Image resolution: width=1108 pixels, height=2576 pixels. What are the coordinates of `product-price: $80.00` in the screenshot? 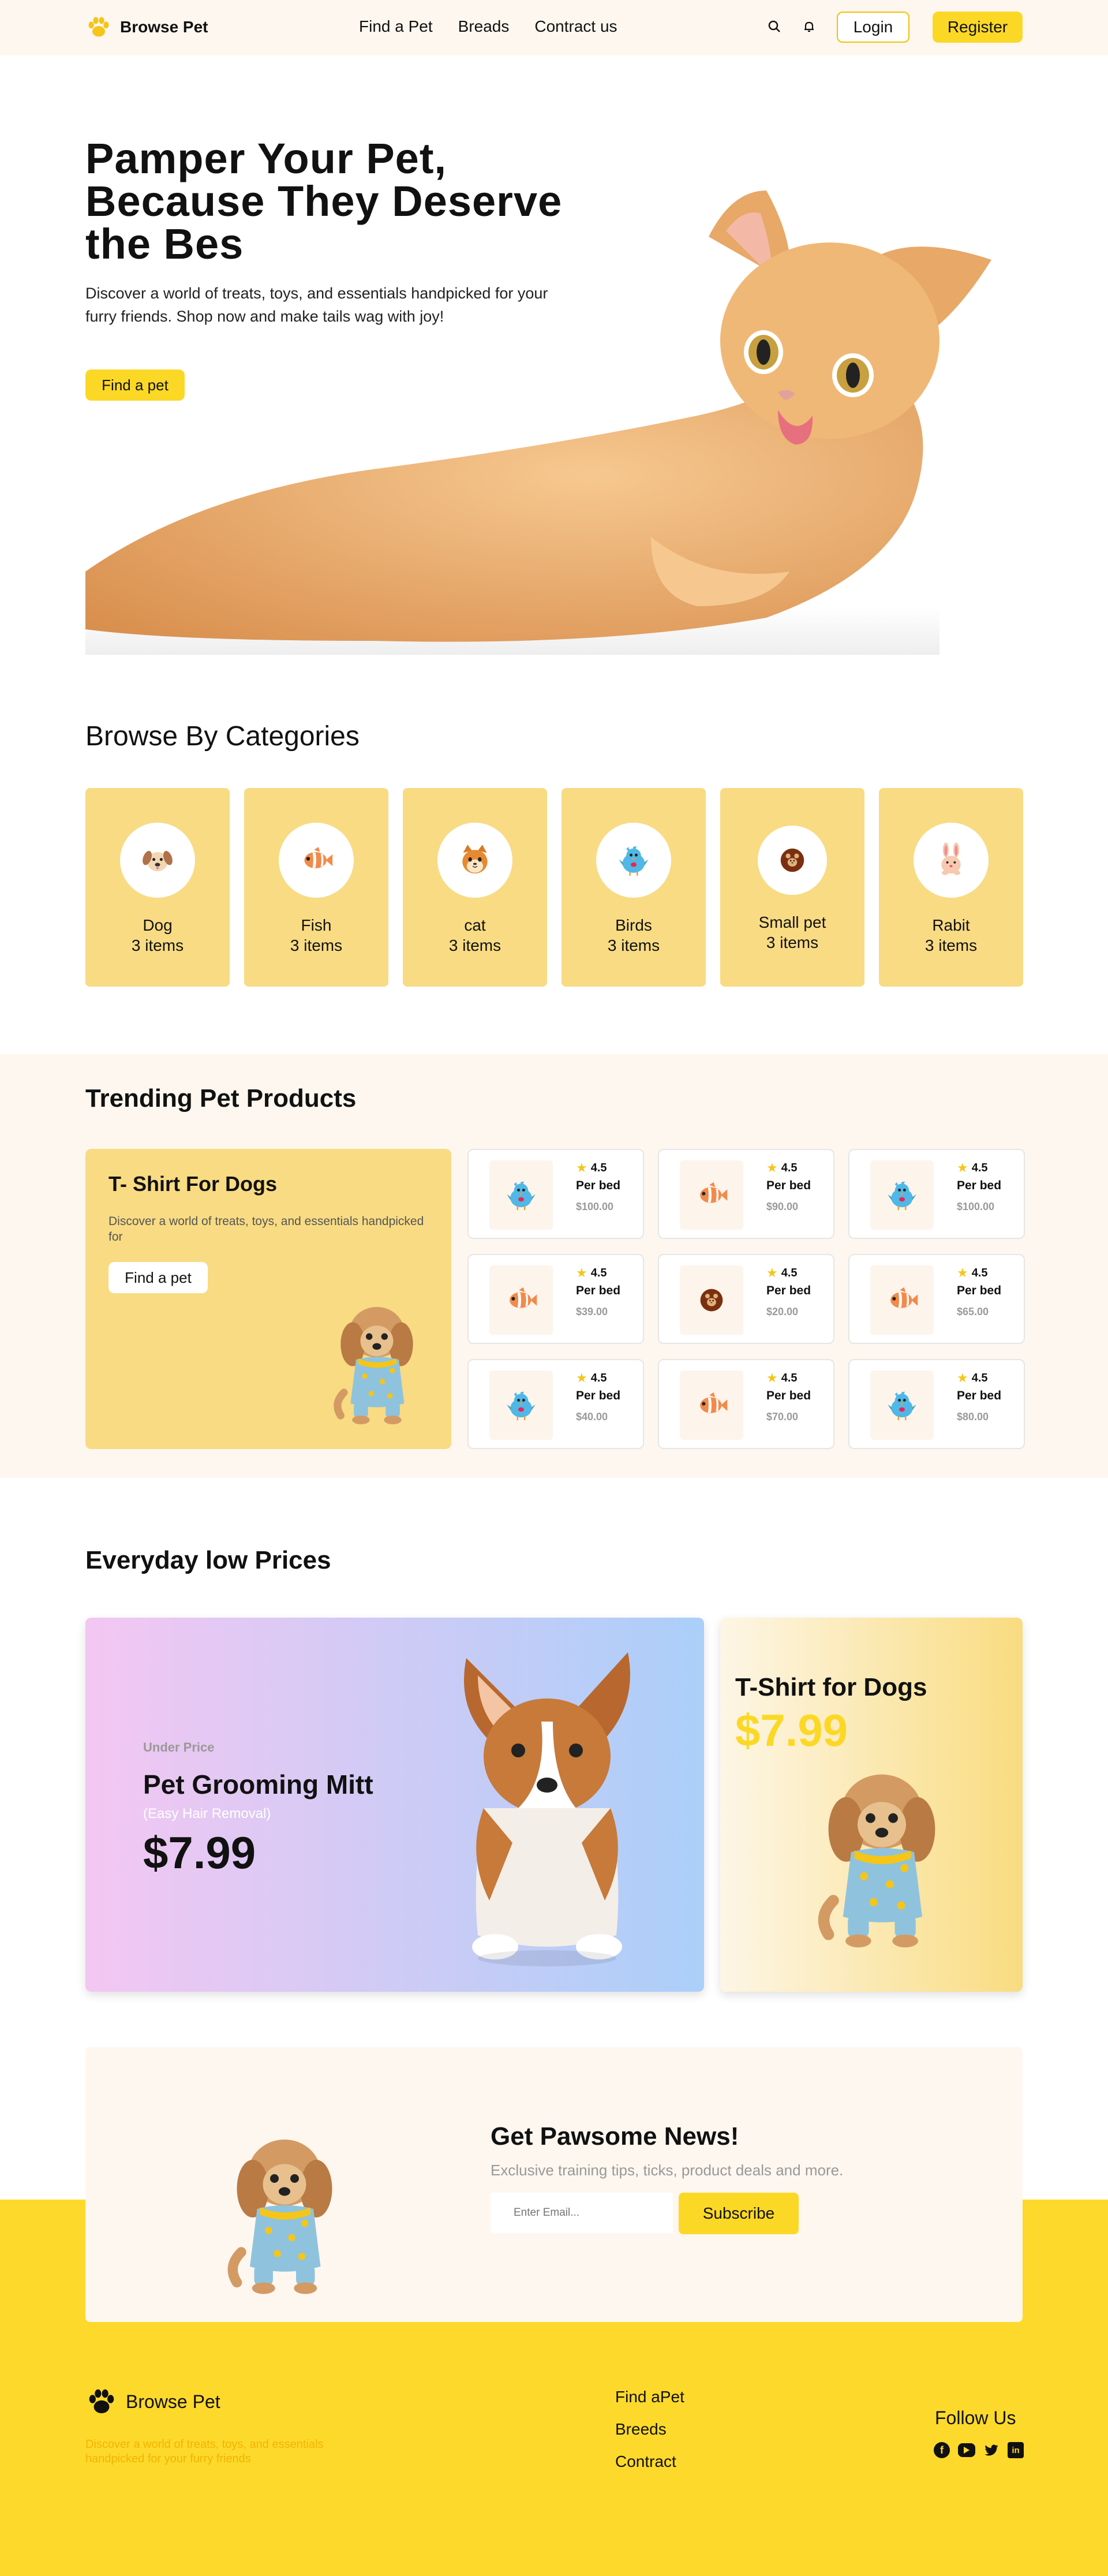 It's located at (973, 1417).